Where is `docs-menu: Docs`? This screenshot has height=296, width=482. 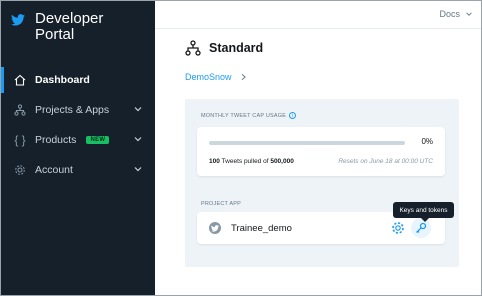
docs-menu: Docs is located at coordinates (456, 14).